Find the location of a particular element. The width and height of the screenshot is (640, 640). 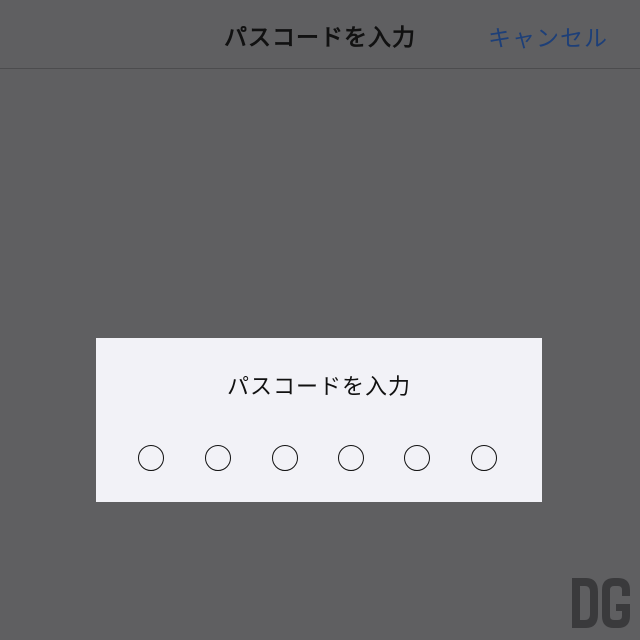

dialog-prompt: パスコードを入力 is located at coordinates (318, 387).